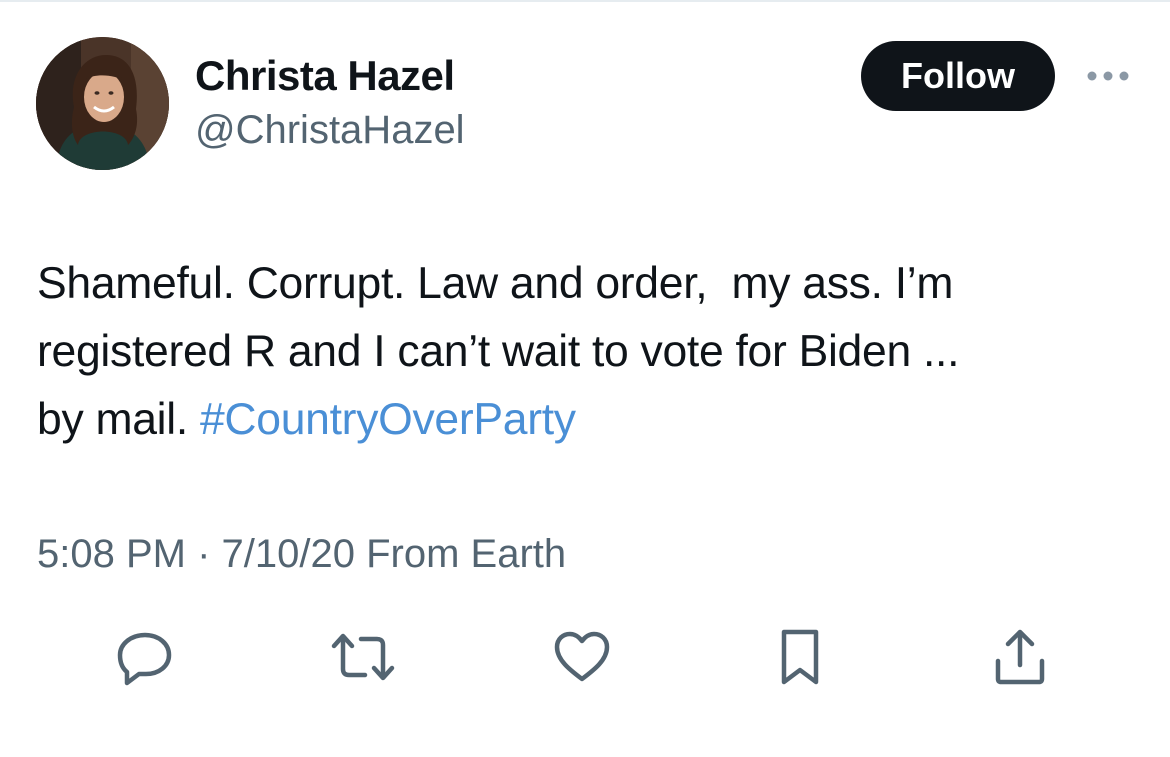 The image size is (1170, 757). I want to click on more-options-button, so click(1108, 76).